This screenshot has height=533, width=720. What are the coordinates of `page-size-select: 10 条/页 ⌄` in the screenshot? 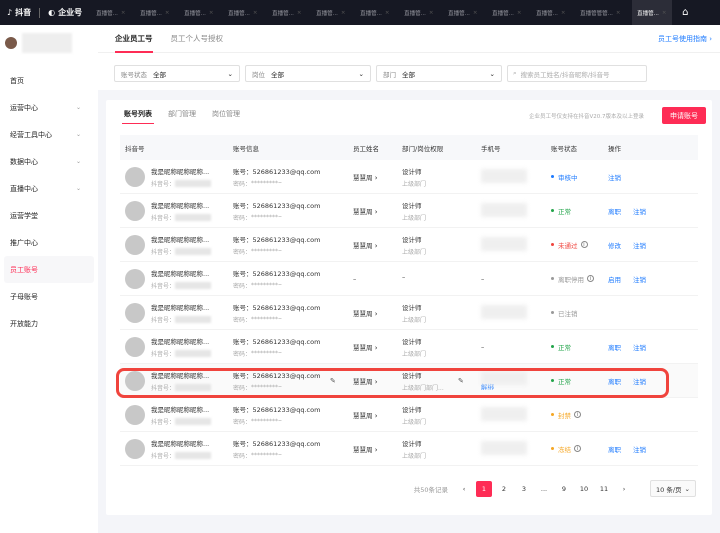 It's located at (673, 488).